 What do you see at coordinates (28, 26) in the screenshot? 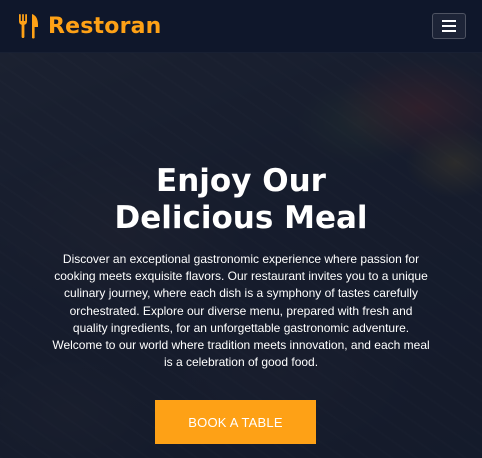
I see `utensils-icon` at bounding box center [28, 26].